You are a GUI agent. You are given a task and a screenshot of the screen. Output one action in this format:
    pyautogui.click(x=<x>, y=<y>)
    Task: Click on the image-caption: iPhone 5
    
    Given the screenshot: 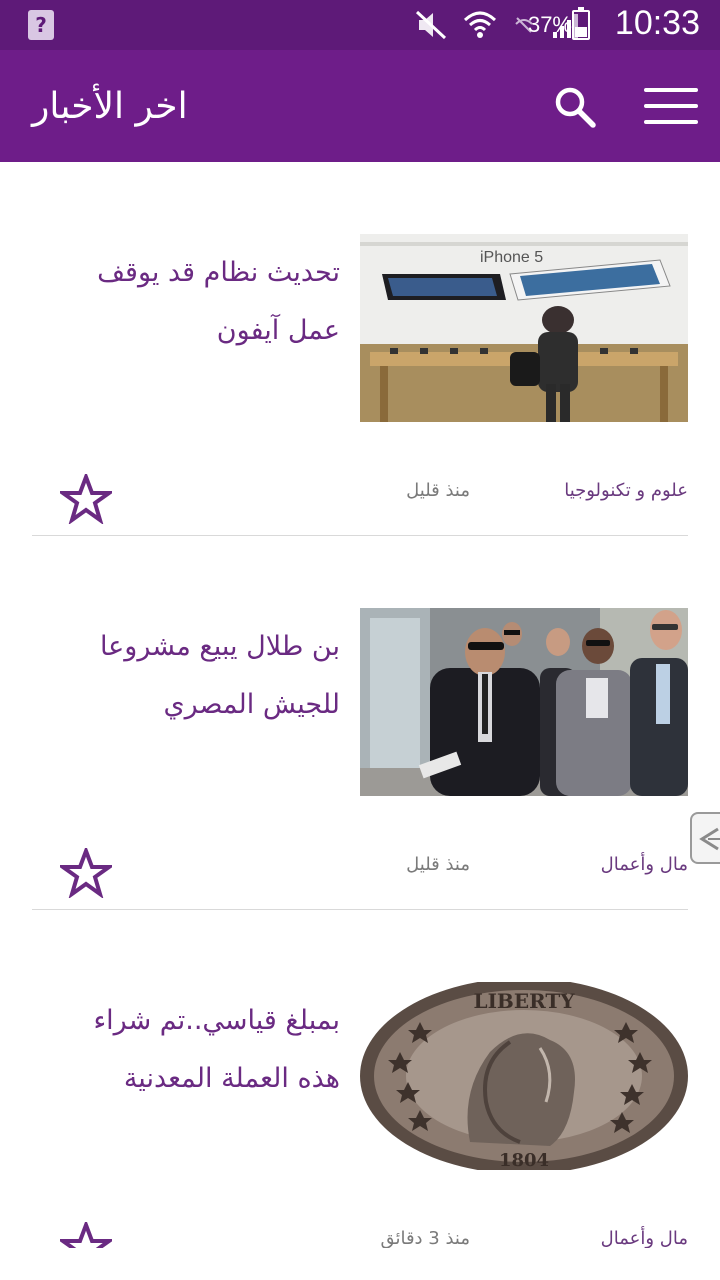 What is the action you would take?
    pyautogui.click(x=511, y=257)
    